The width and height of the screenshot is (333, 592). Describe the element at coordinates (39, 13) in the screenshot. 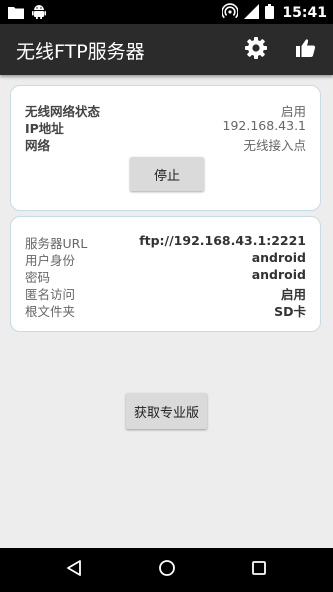

I see `android-icon` at that location.